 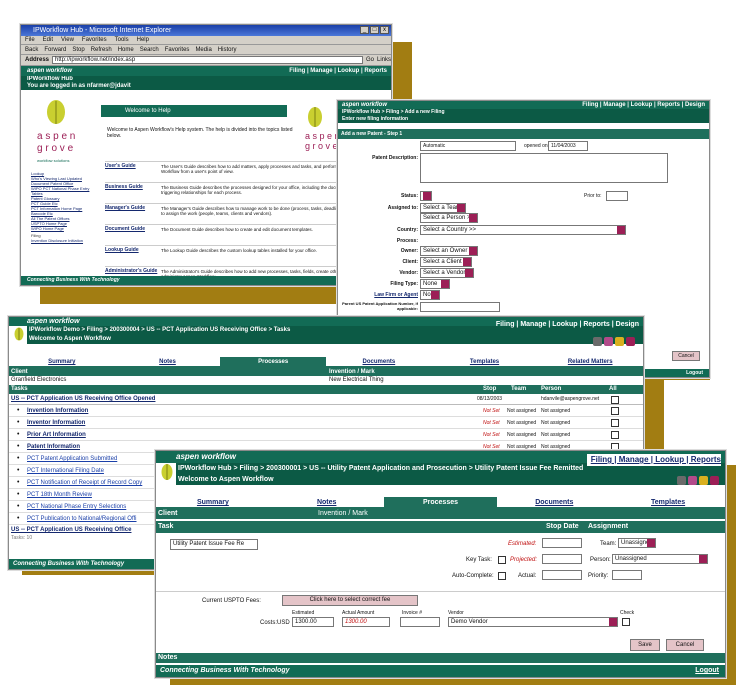 What do you see at coordinates (214, 544) in the screenshot?
I see `task-name-field: Utility Patent Issue Fee Re` at bounding box center [214, 544].